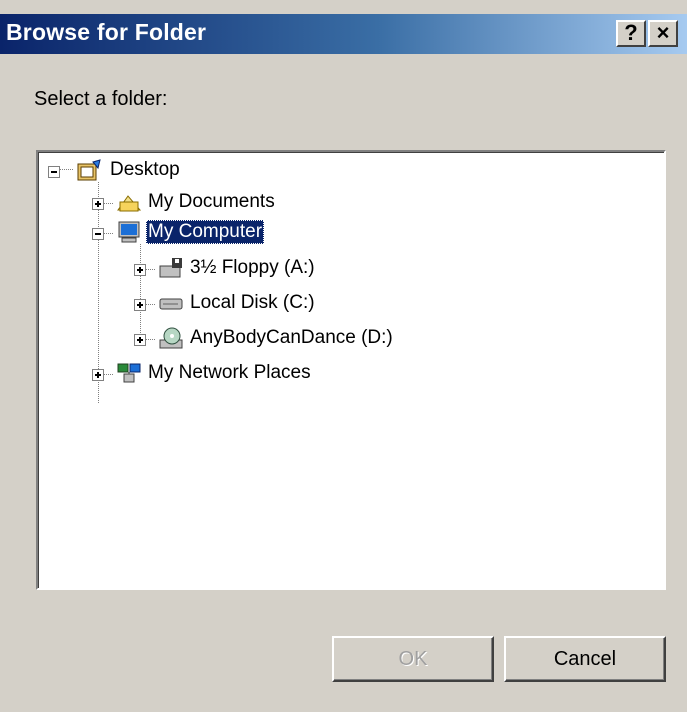 The height and width of the screenshot is (712, 687). I want to click on my-documents-folder-icon, so click(129, 202).